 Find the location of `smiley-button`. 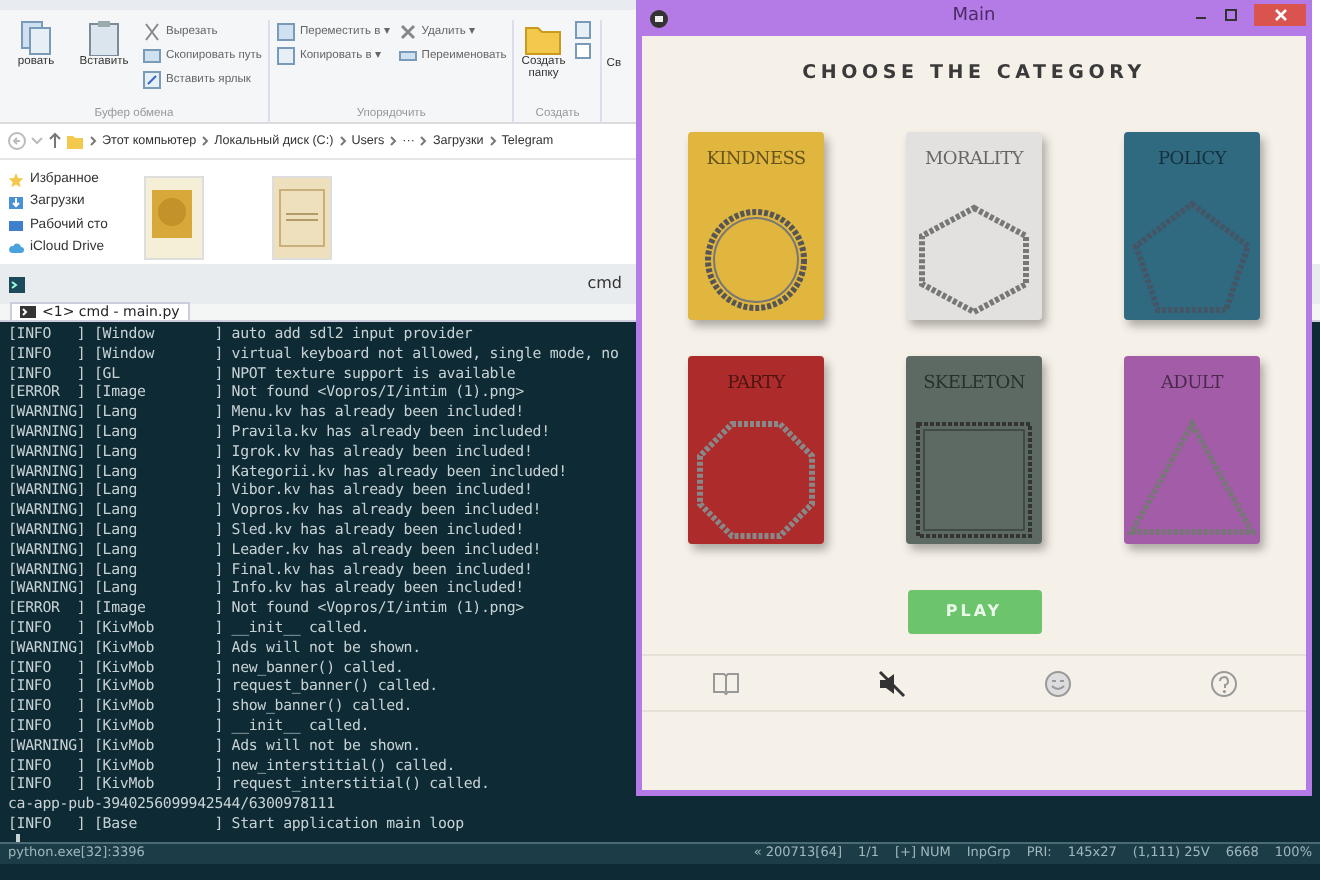

smiley-button is located at coordinates (1057, 683).